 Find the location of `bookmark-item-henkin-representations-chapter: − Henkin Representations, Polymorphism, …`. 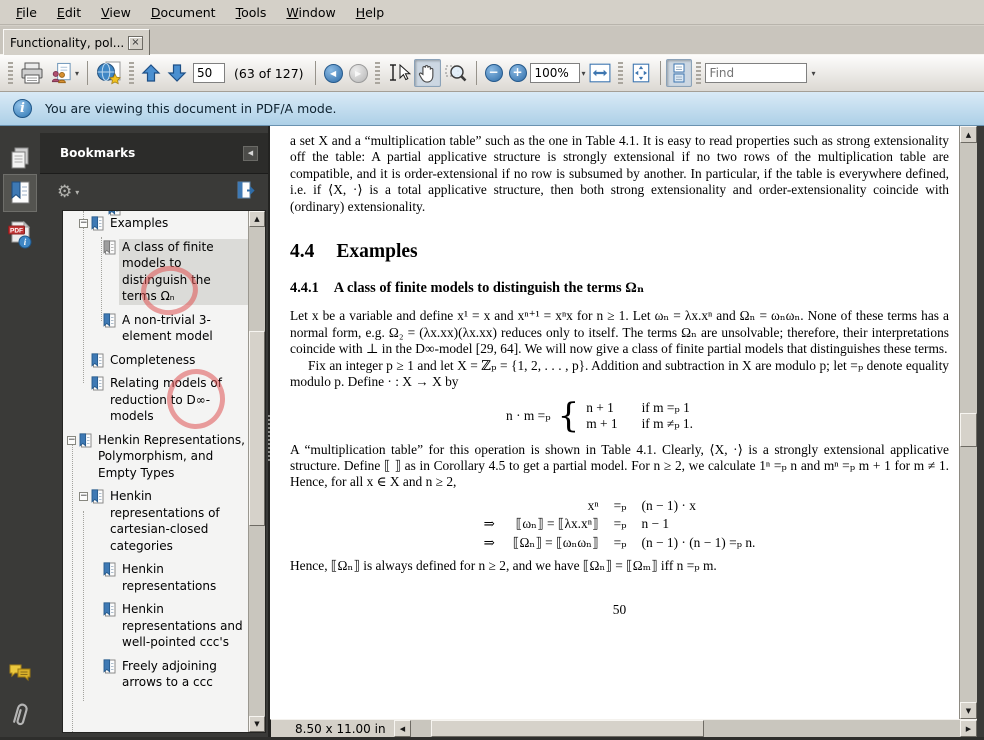

bookmark-item-henkin-representations-chapter: − Henkin Representations, Polymorphism, … is located at coordinates (157, 457).